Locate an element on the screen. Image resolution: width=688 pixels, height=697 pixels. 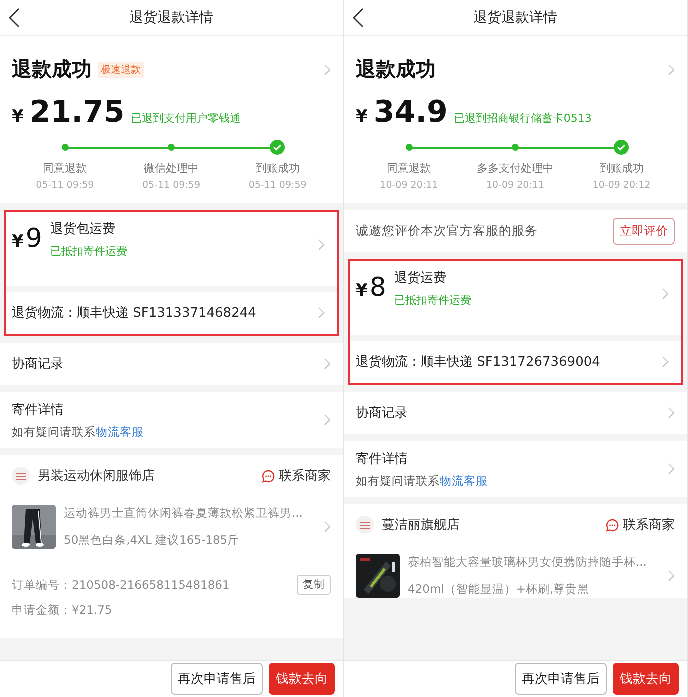
fee-amount: 8 is located at coordinates (378, 288).